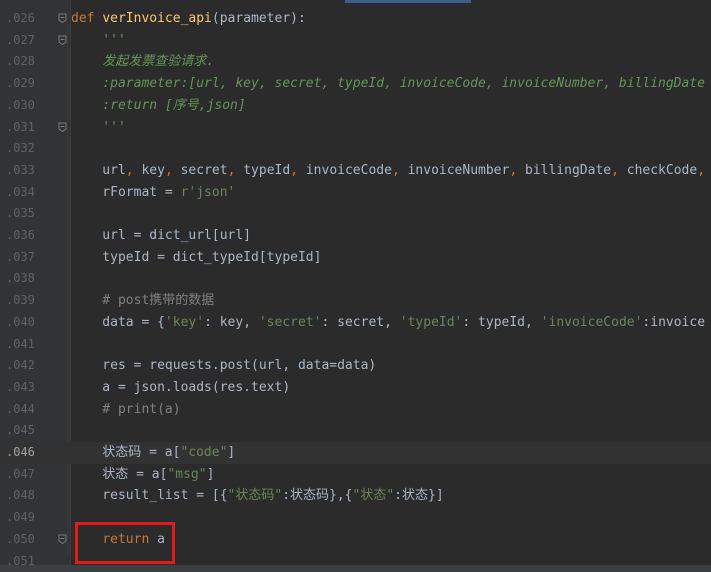  Describe the element at coordinates (87, 18) in the screenshot. I see `code-token: def` at that location.